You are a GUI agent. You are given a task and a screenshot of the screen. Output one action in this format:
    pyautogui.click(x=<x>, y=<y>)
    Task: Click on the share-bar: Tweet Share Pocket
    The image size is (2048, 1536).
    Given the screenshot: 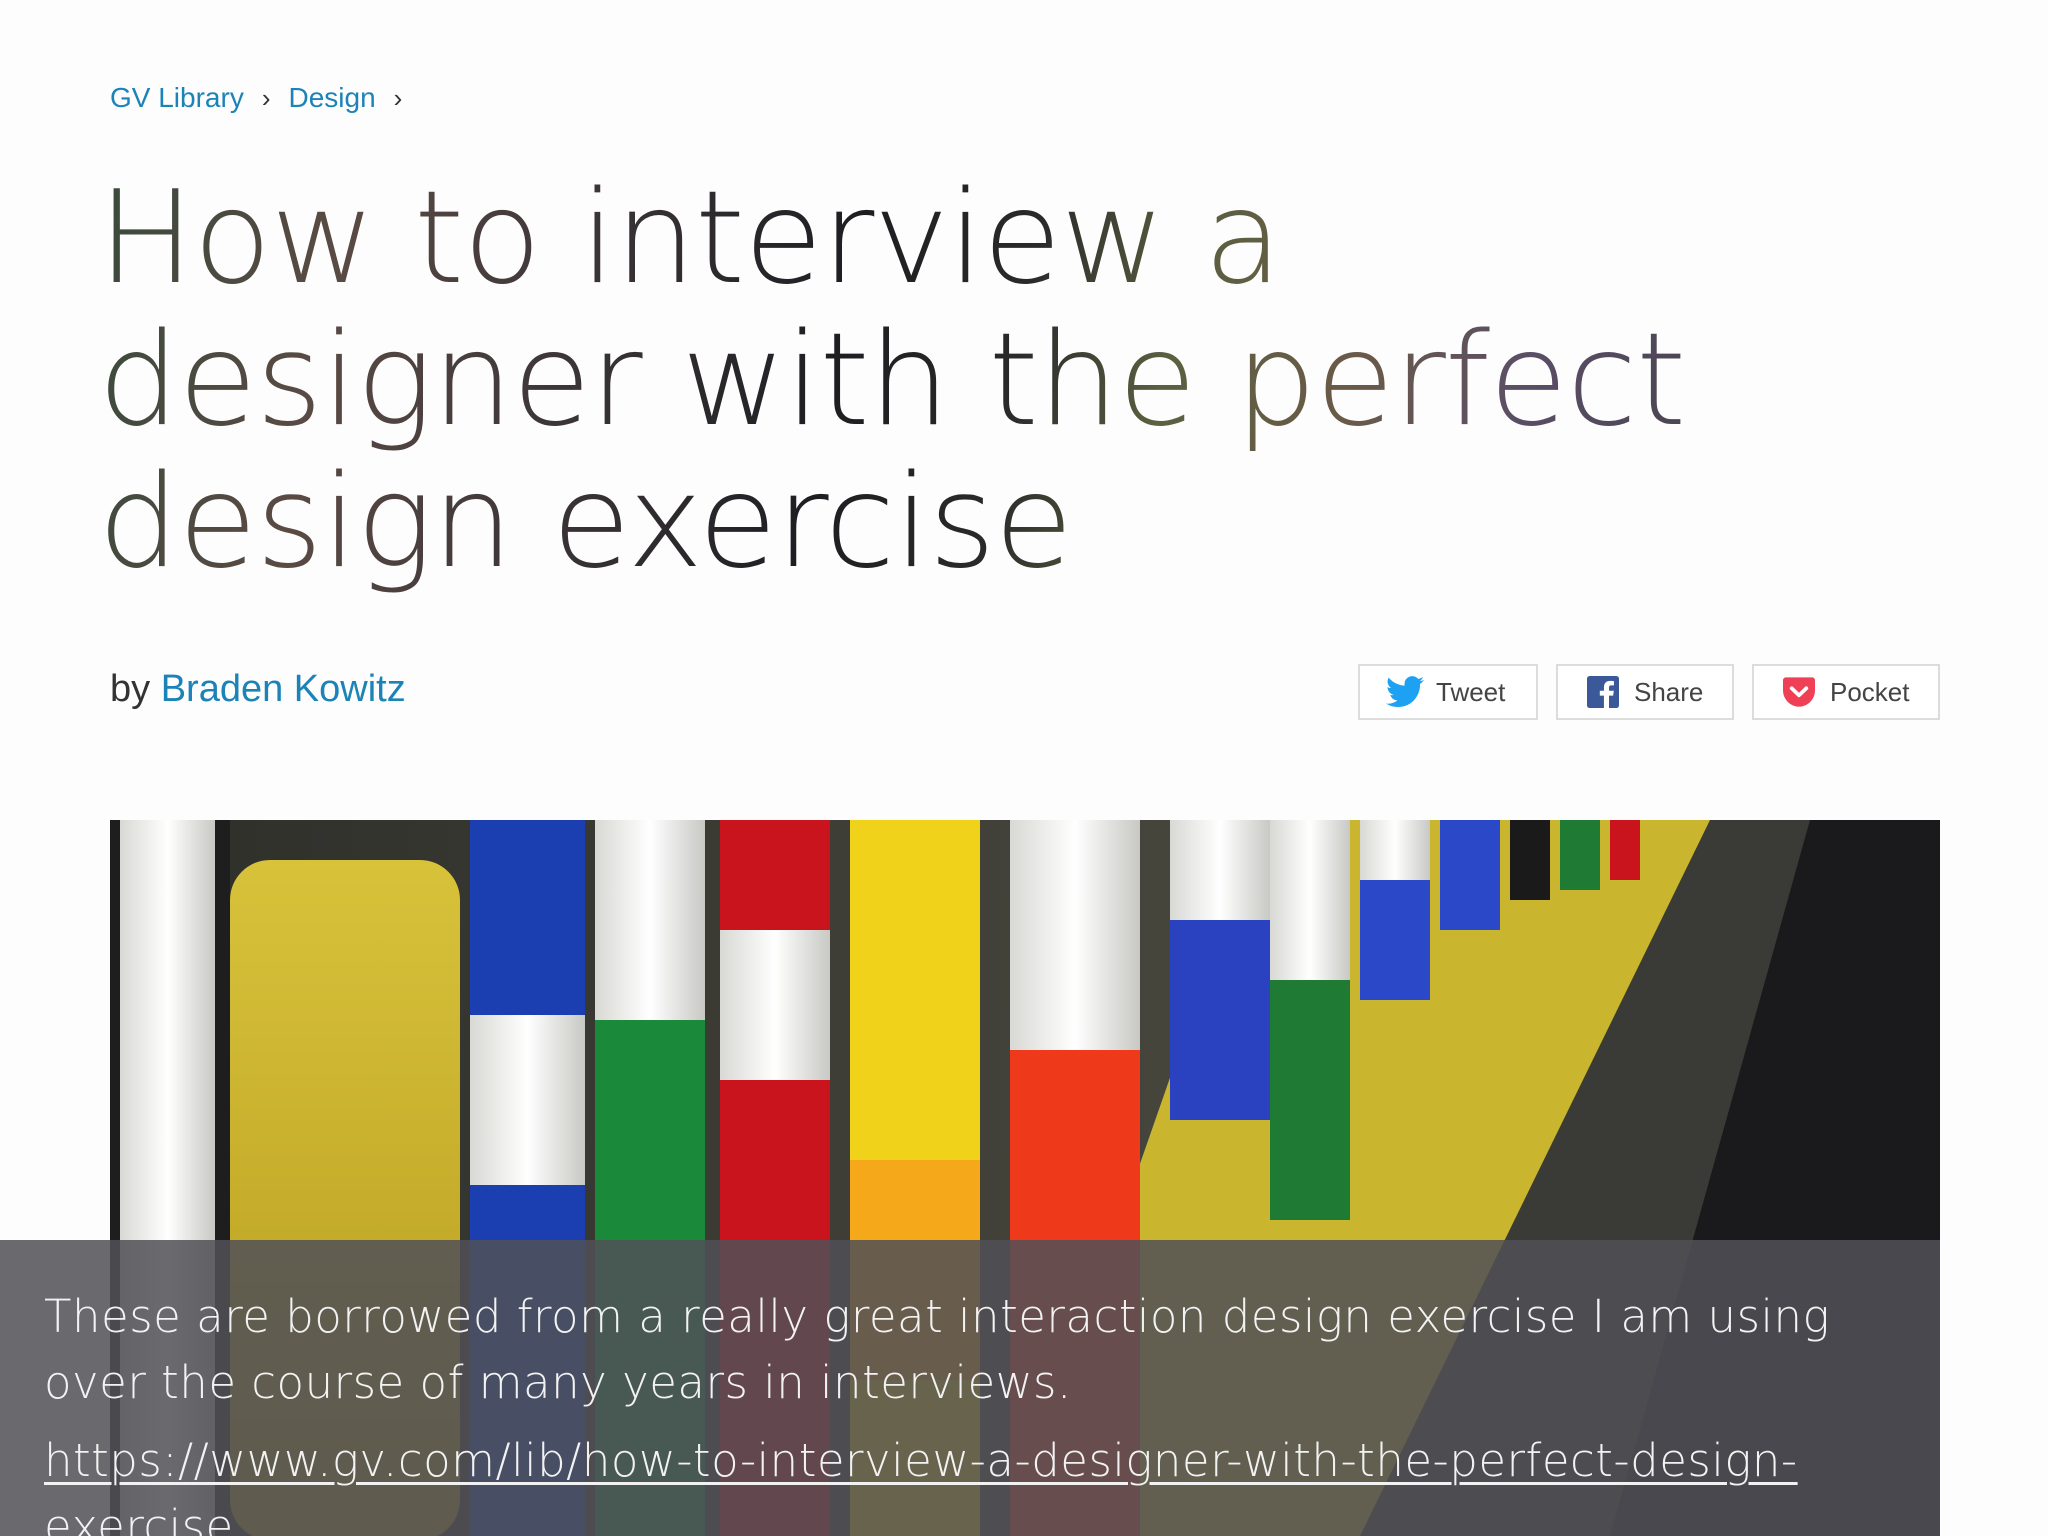 What is the action you would take?
    pyautogui.click(x=1649, y=692)
    